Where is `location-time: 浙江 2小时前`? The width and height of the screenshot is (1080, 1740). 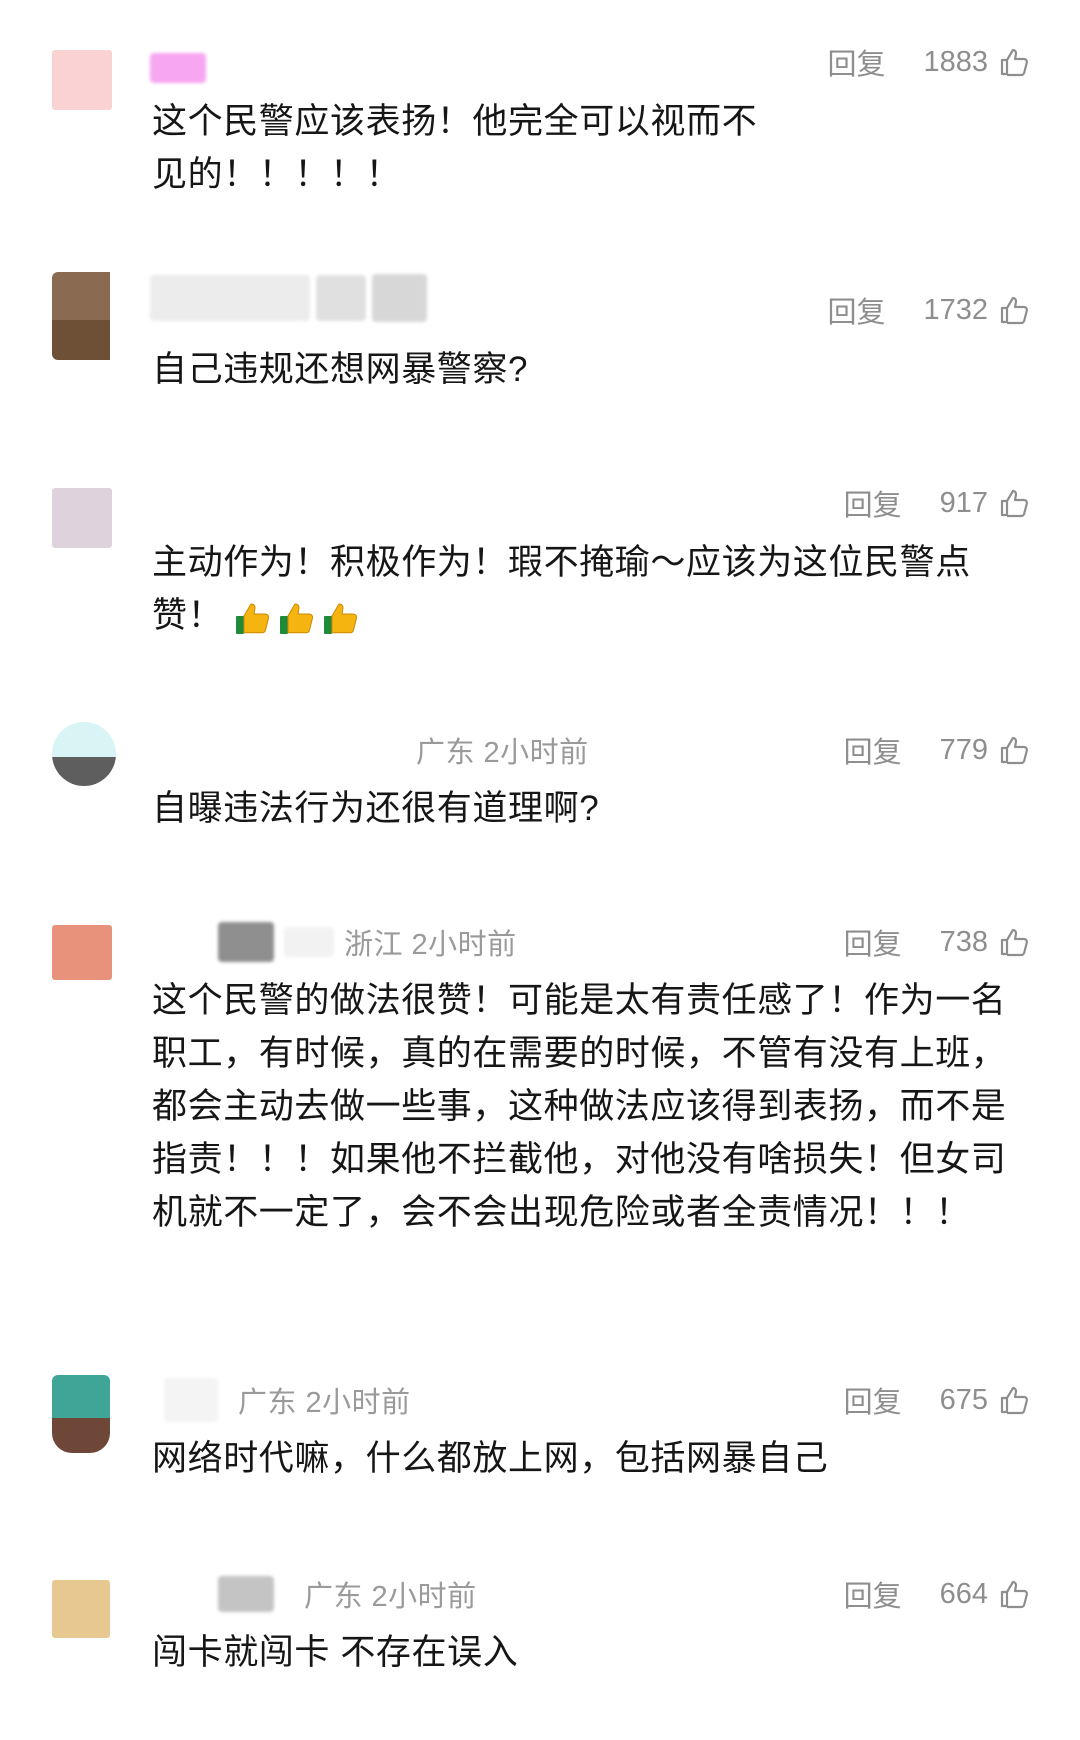
location-time: 浙江 2小时前 is located at coordinates (430, 945).